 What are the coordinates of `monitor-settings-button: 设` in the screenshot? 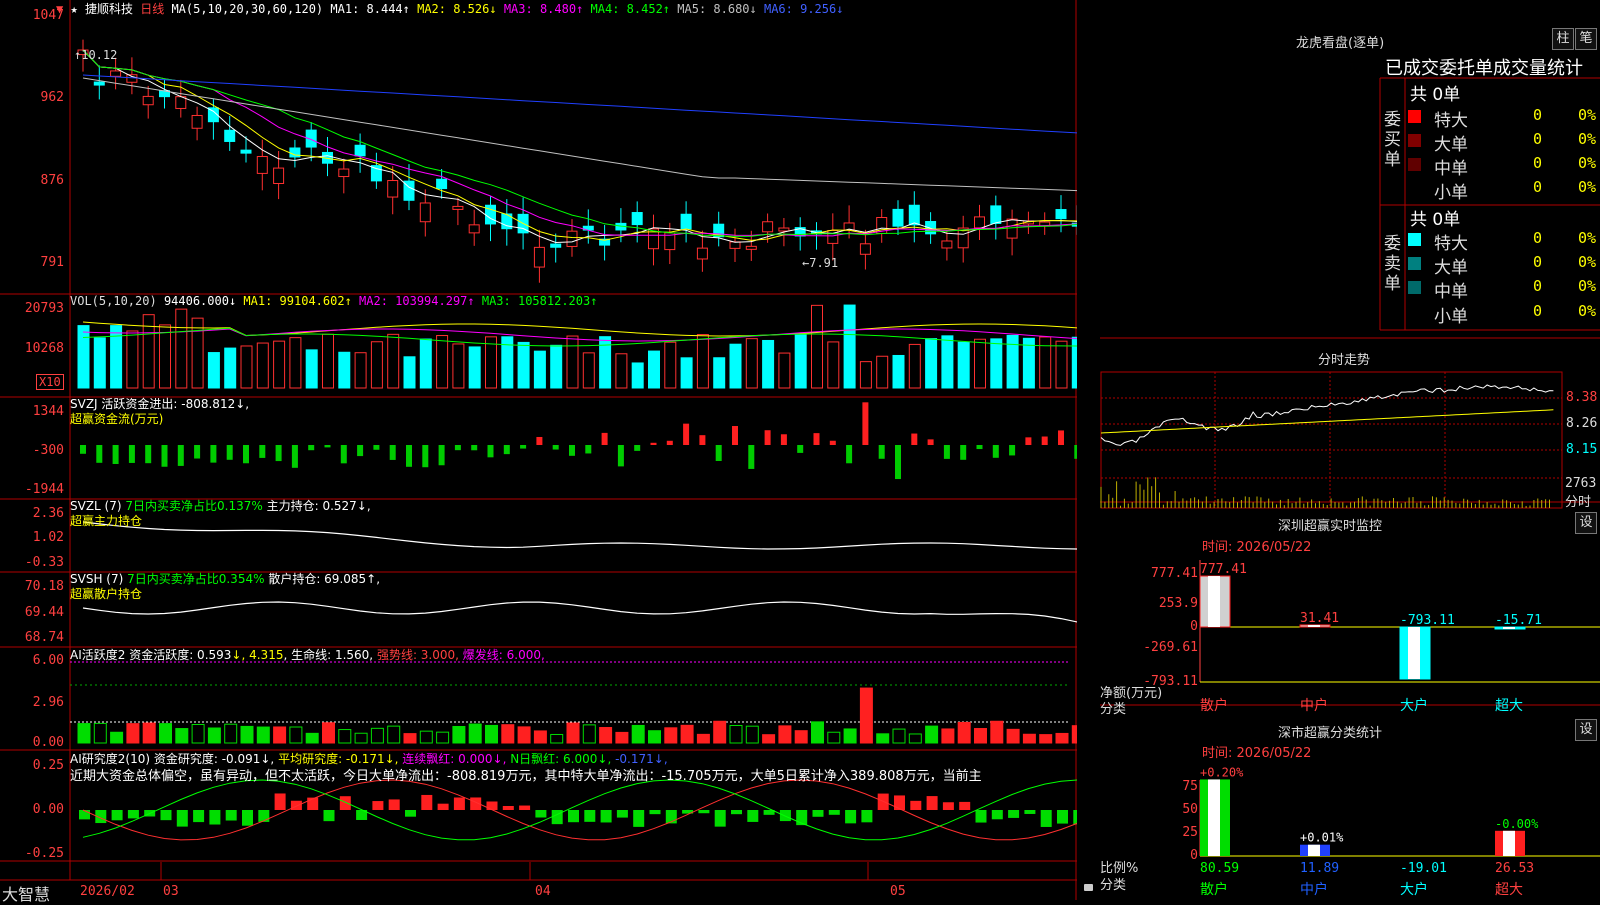 It's located at (1586, 523).